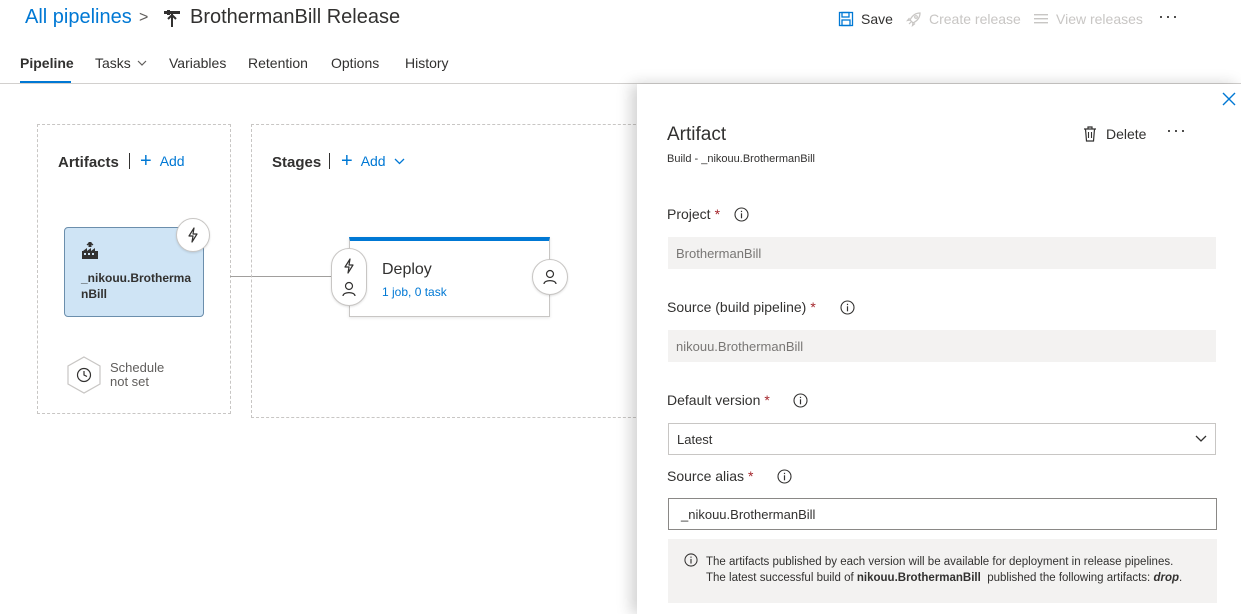  What do you see at coordinates (88, 162) in the screenshot?
I see `artifacts-title: Artifacts` at bounding box center [88, 162].